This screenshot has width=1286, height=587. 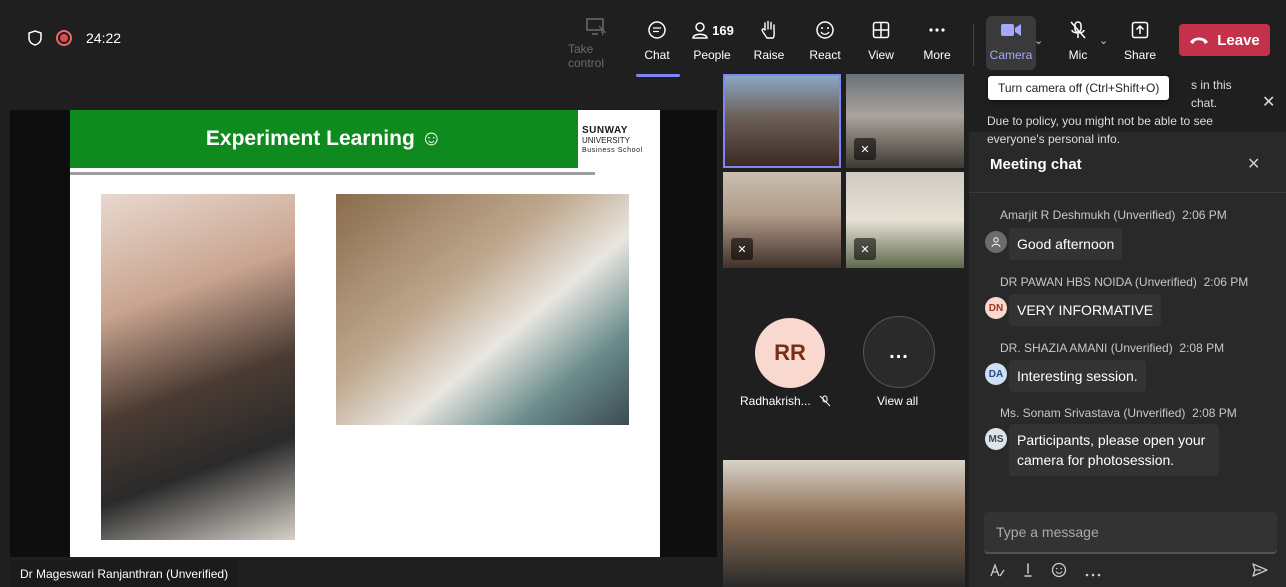 What do you see at coordinates (1077, 376) in the screenshot?
I see `message-bubble: Interesting session.` at bounding box center [1077, 376].